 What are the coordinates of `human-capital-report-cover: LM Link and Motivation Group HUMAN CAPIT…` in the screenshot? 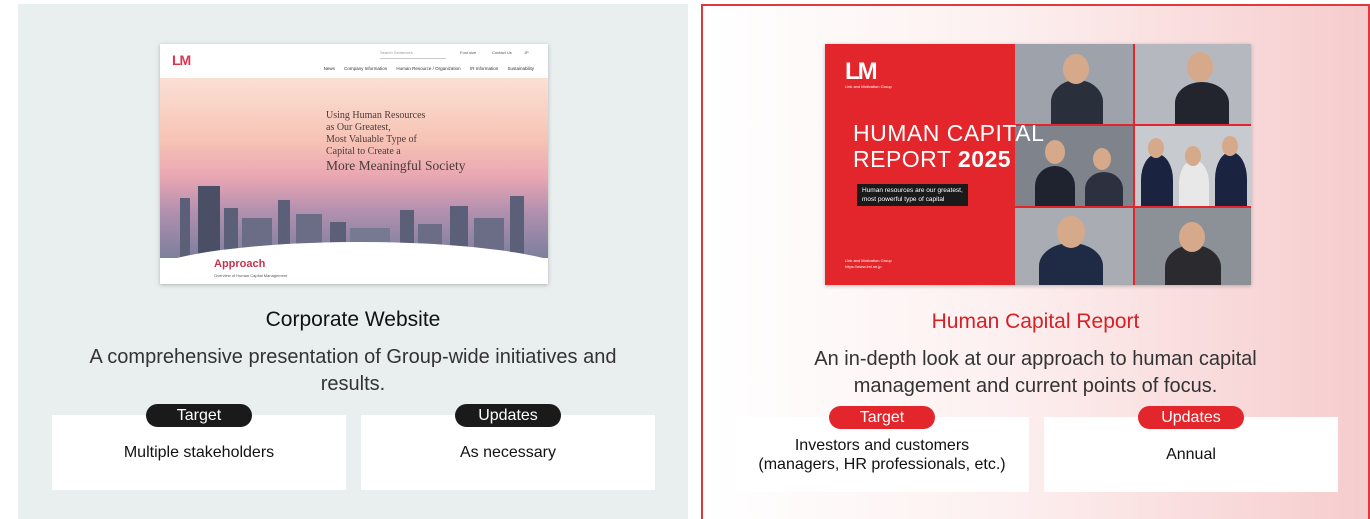 It's located at (1038, 164).